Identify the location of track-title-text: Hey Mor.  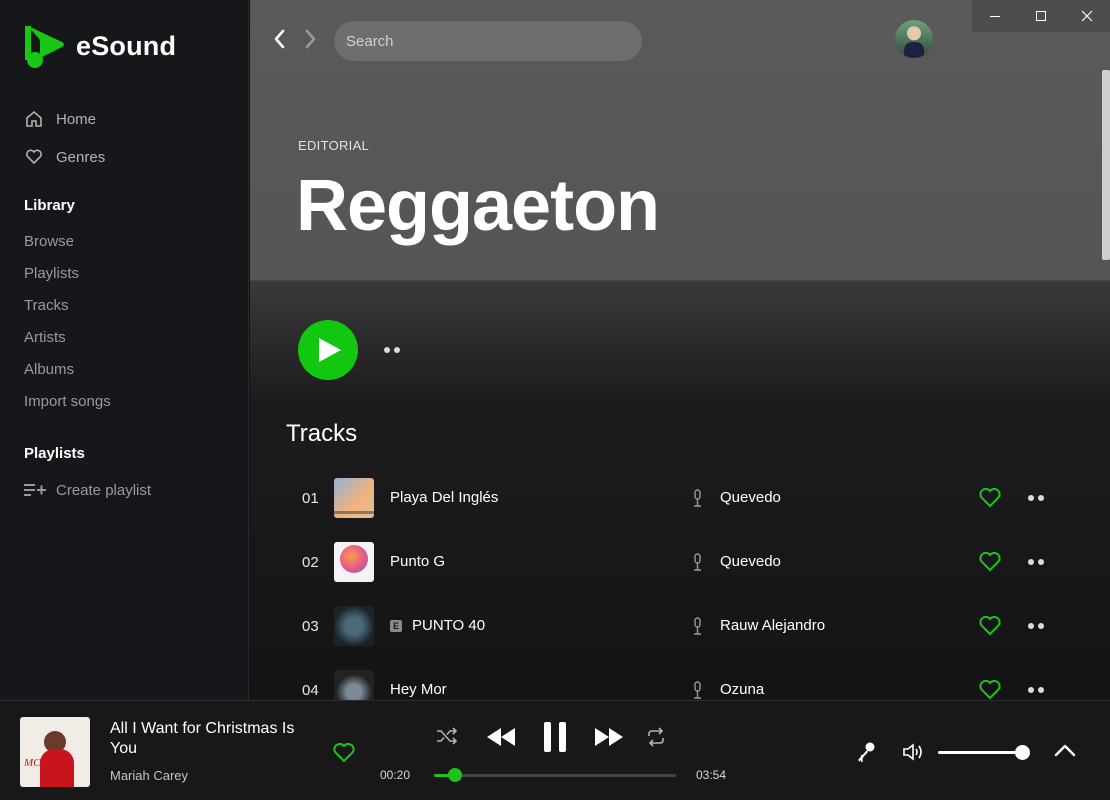
(418, 689).